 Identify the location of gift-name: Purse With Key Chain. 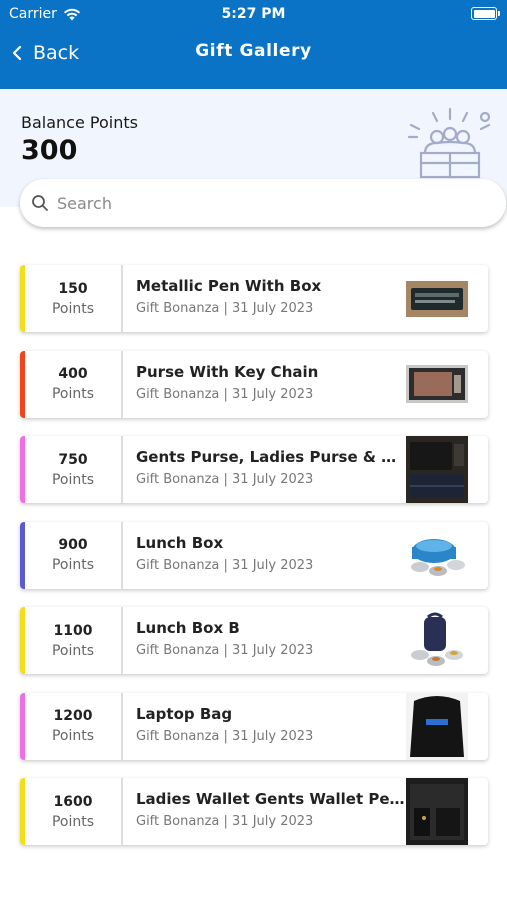
(227, 371).